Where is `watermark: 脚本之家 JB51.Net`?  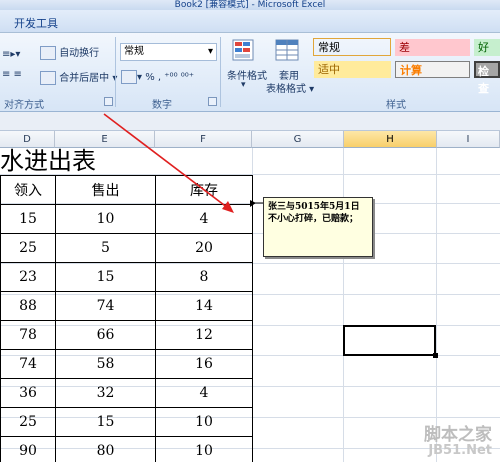 watermark: 脚本之家 JB51.Net is located at coordinates (458, 442).